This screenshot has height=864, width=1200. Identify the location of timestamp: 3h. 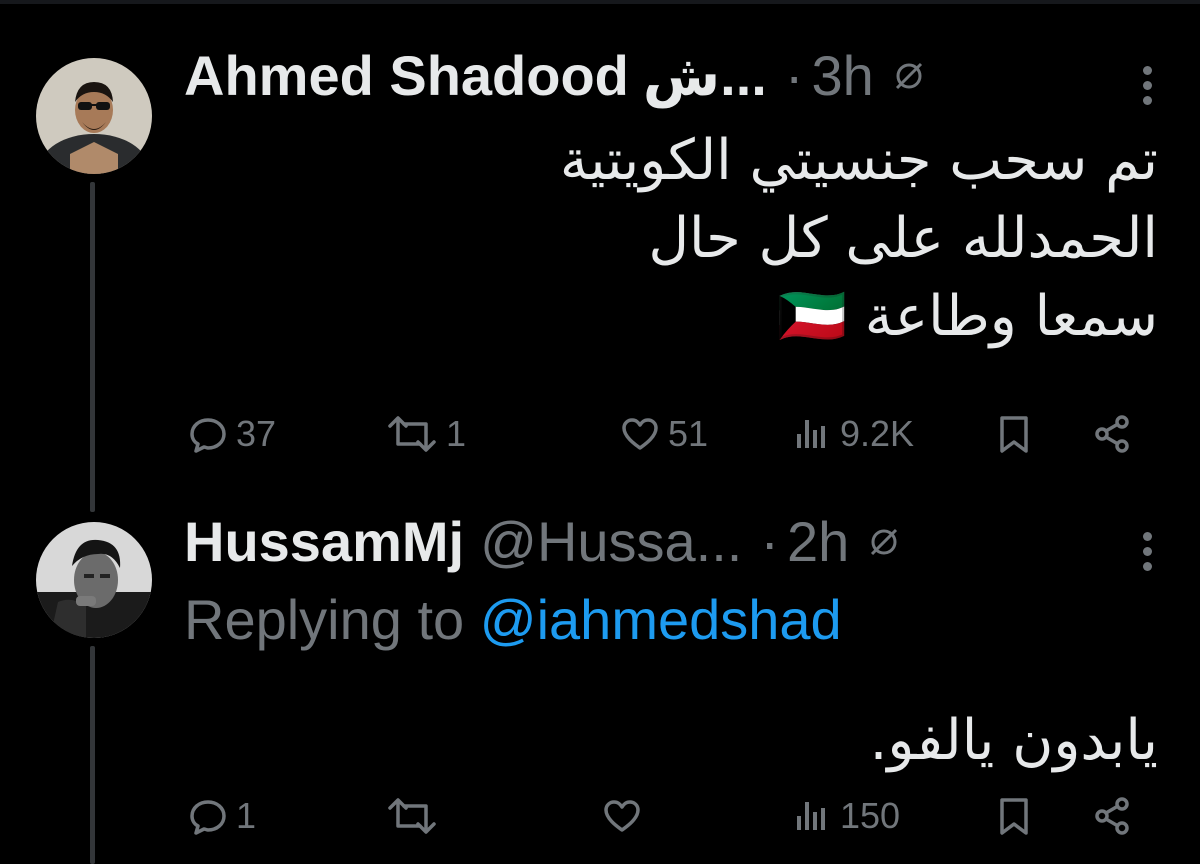
(843, 76).